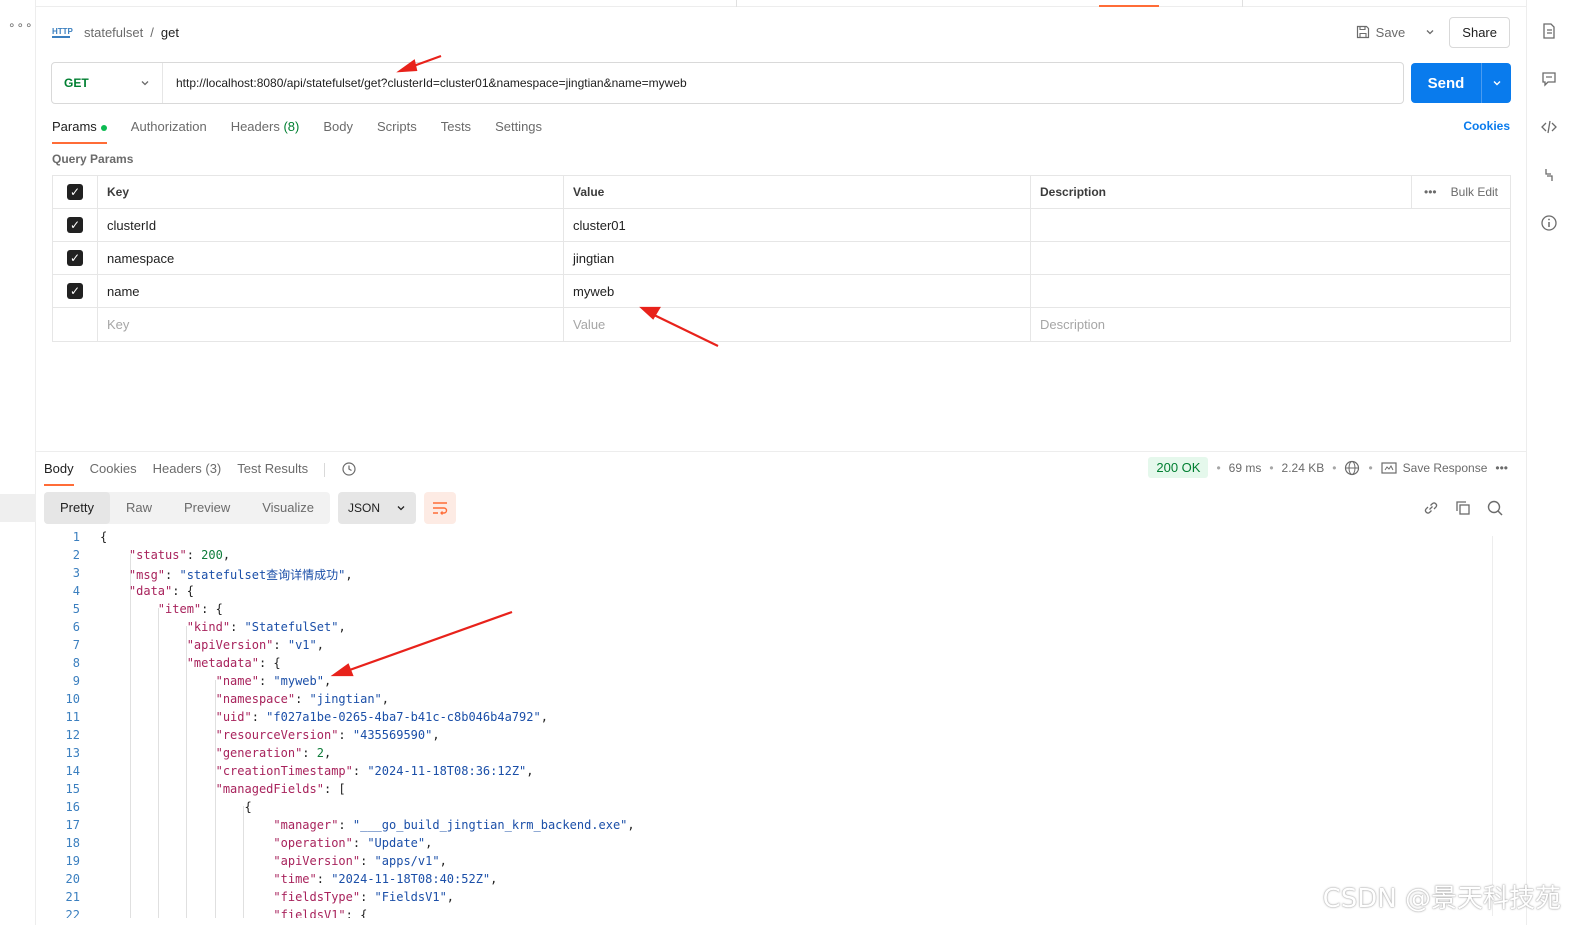 Image resolution: width=1569 pixels, height=925 pixels. What do you see at coordinates (161, 591) in the screenshot?
I see `code-line: "data": {` at bounding box center [161, 591].